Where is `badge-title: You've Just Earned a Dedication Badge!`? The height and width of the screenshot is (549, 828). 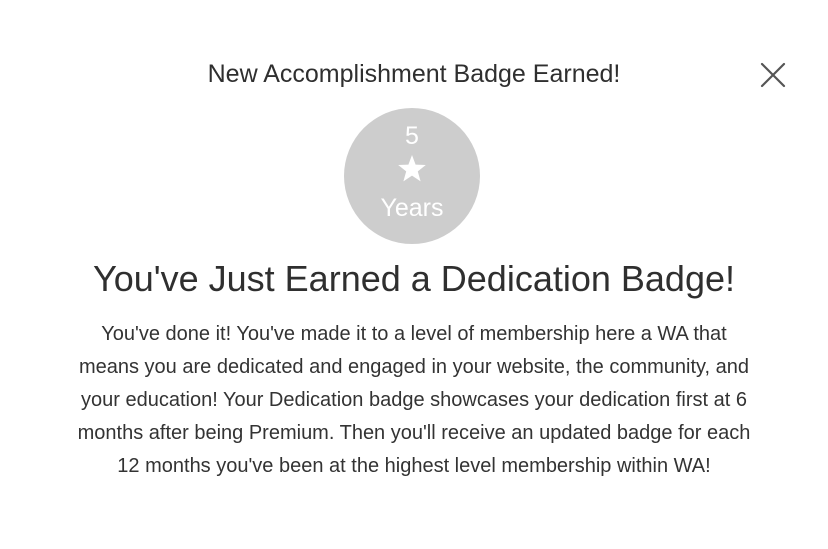 badge-title: You've Just Earned a Dedication Badge! is located at coordinates (414, 278).